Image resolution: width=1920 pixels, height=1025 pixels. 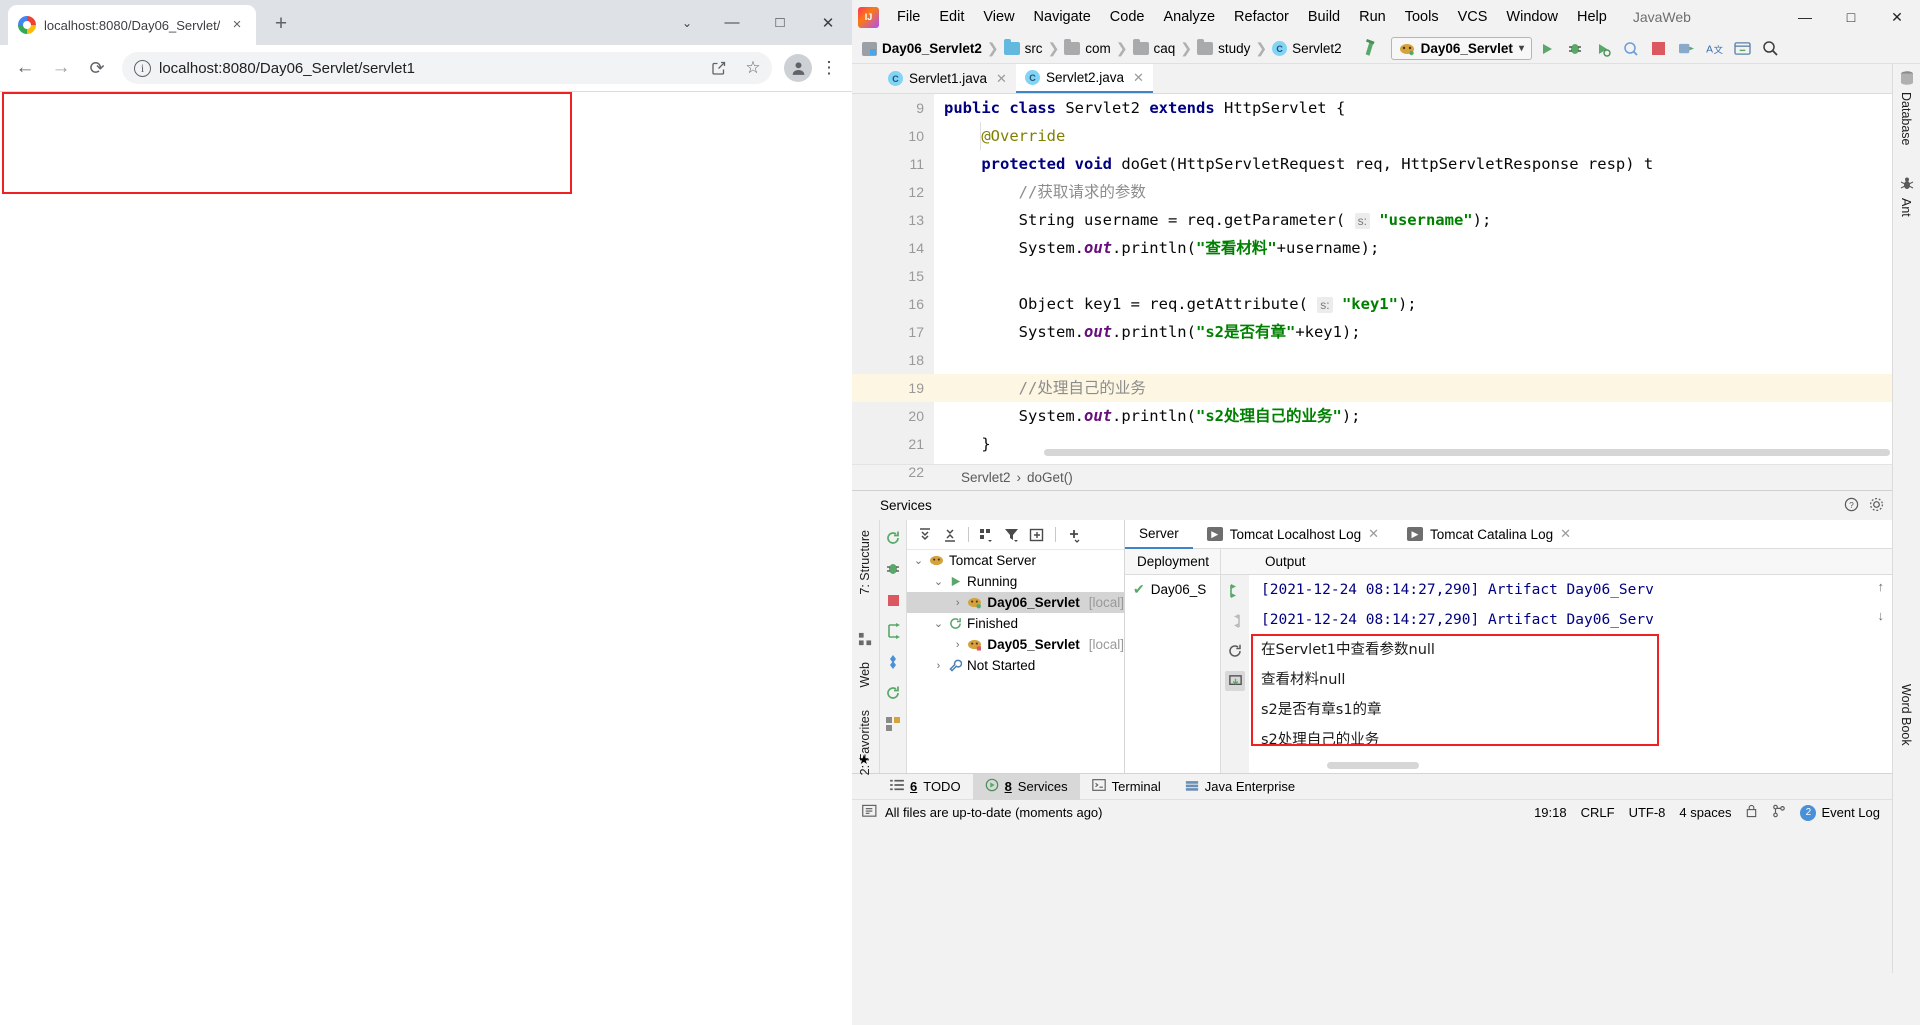 What do you see at coordinates (719, 68) in the screenshot?
I see `share-icon` at bounding box center [719, 68].